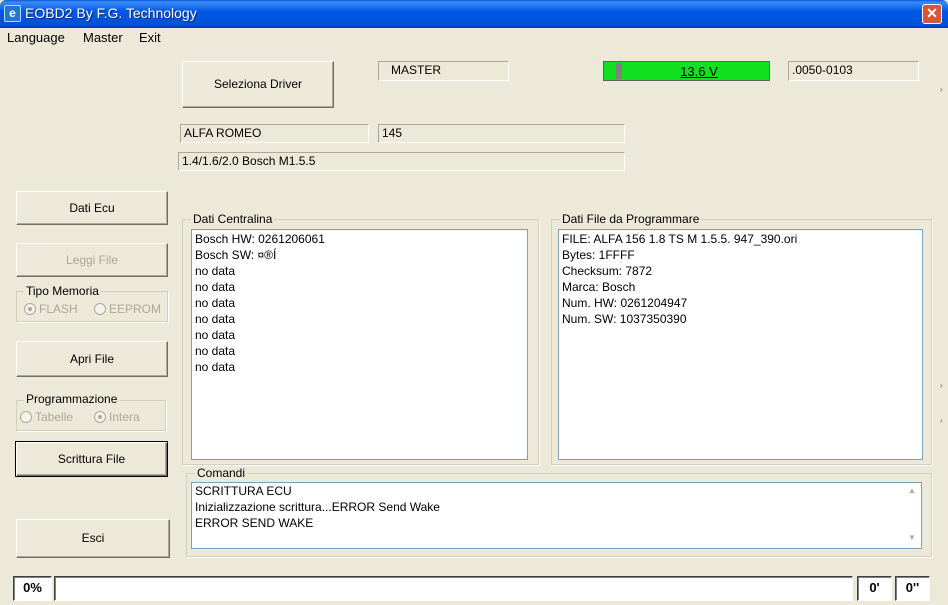 The height and width of the screenshot is (605, 948). Describe the element at coordinates (254, 523) in the screenshot. I see `log-line: ERROR SEND WAKE` at that location.